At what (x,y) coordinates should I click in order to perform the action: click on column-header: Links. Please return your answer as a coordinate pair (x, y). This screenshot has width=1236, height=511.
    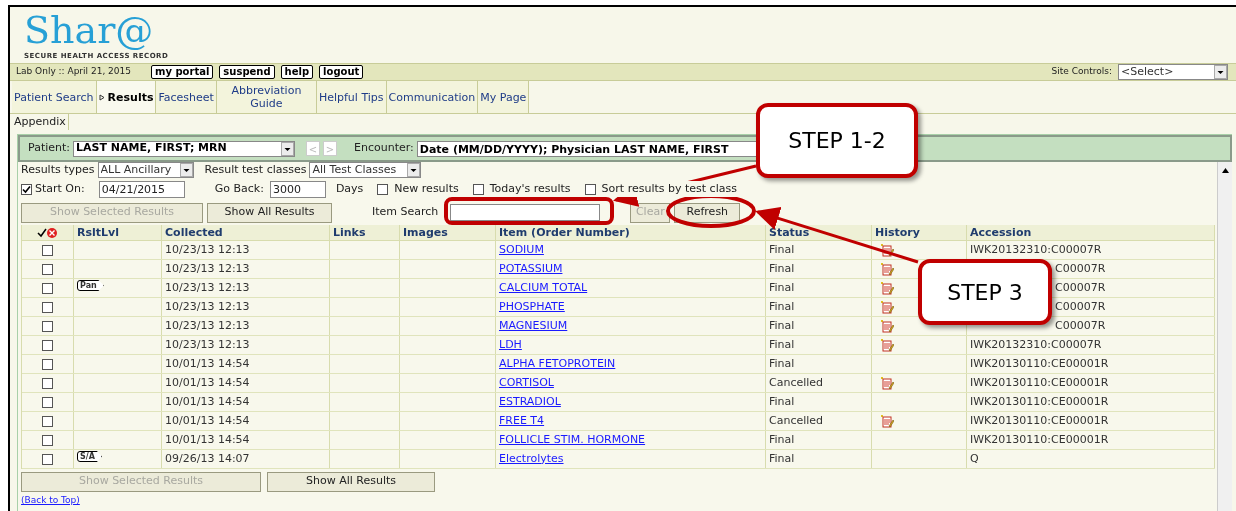
    Looking at the image, I should click on (365, 232).